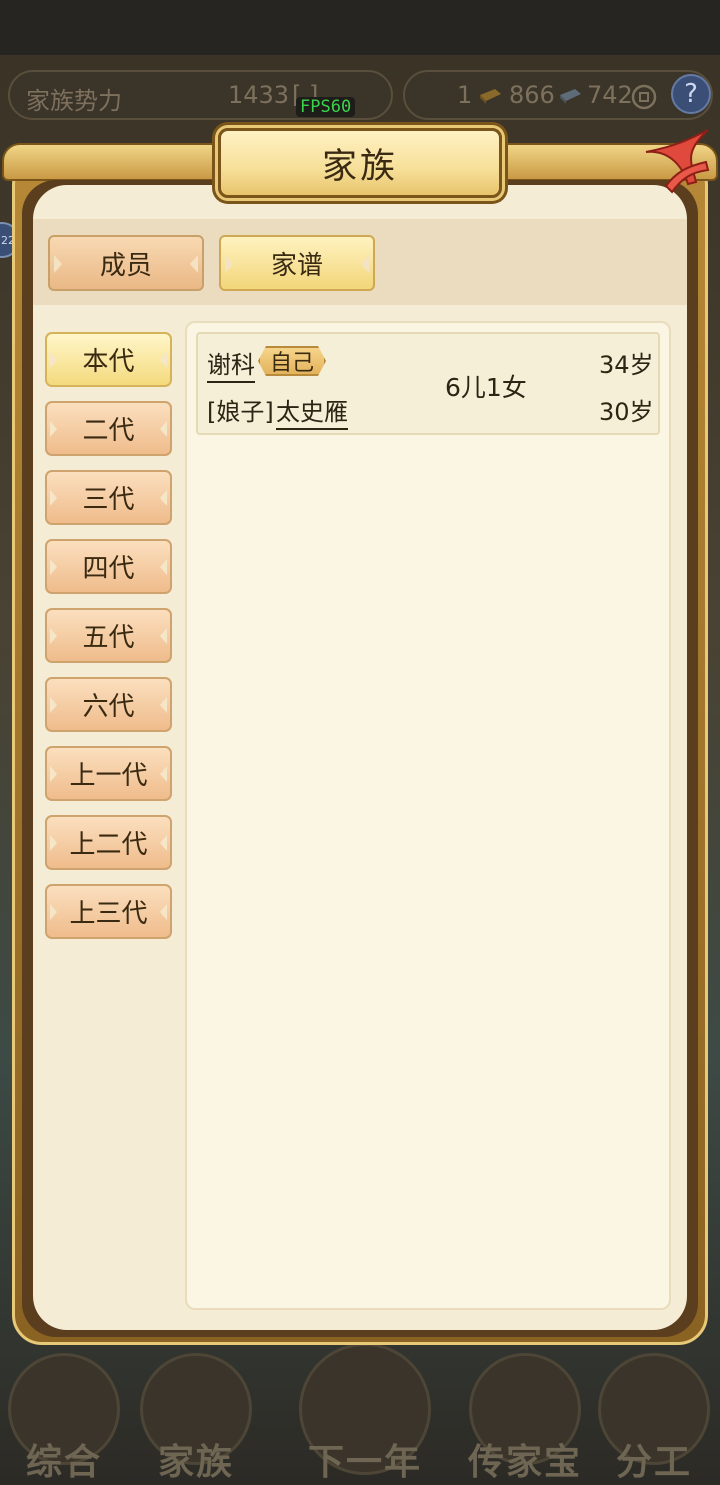 The image size is (720, 1485). Describe the element at coordinates (691, 94) in the screenshot. I see `question-icon: ?` at that location.